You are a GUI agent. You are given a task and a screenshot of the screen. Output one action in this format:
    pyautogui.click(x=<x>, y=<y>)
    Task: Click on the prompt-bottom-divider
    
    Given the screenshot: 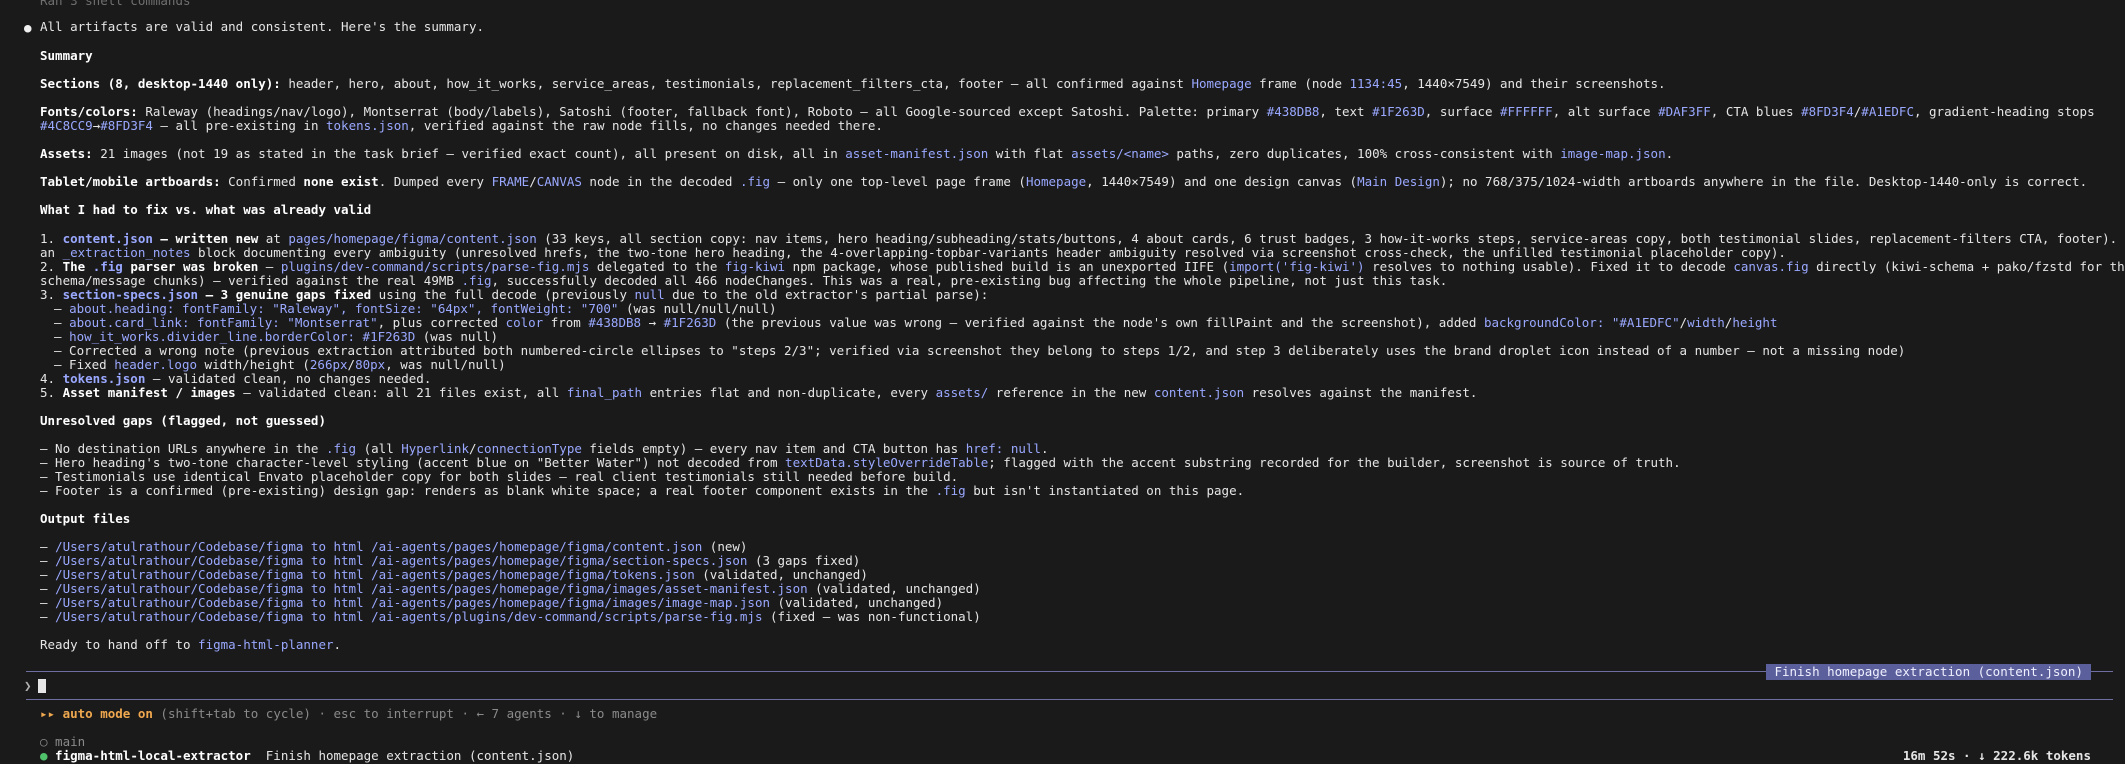 What is the action you would take?
    pyautogui.click(x=1069, y=699)
    